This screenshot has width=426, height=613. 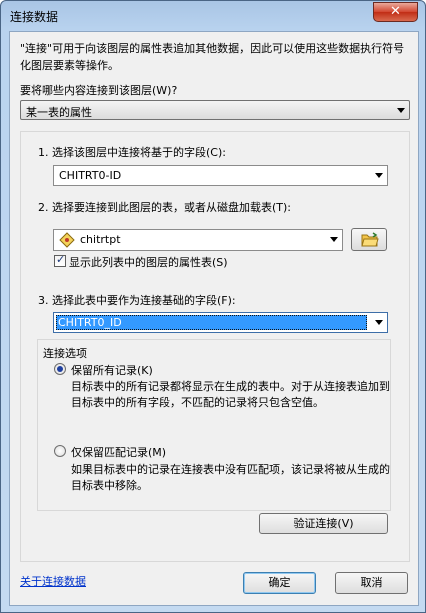 What do you see at coordinates (164, 207) in the screenshot?
I see `step2-label: 2. 选择要连接到此图层的表，或者从磁盘加载表(T):` at bounding box center [164, 207].